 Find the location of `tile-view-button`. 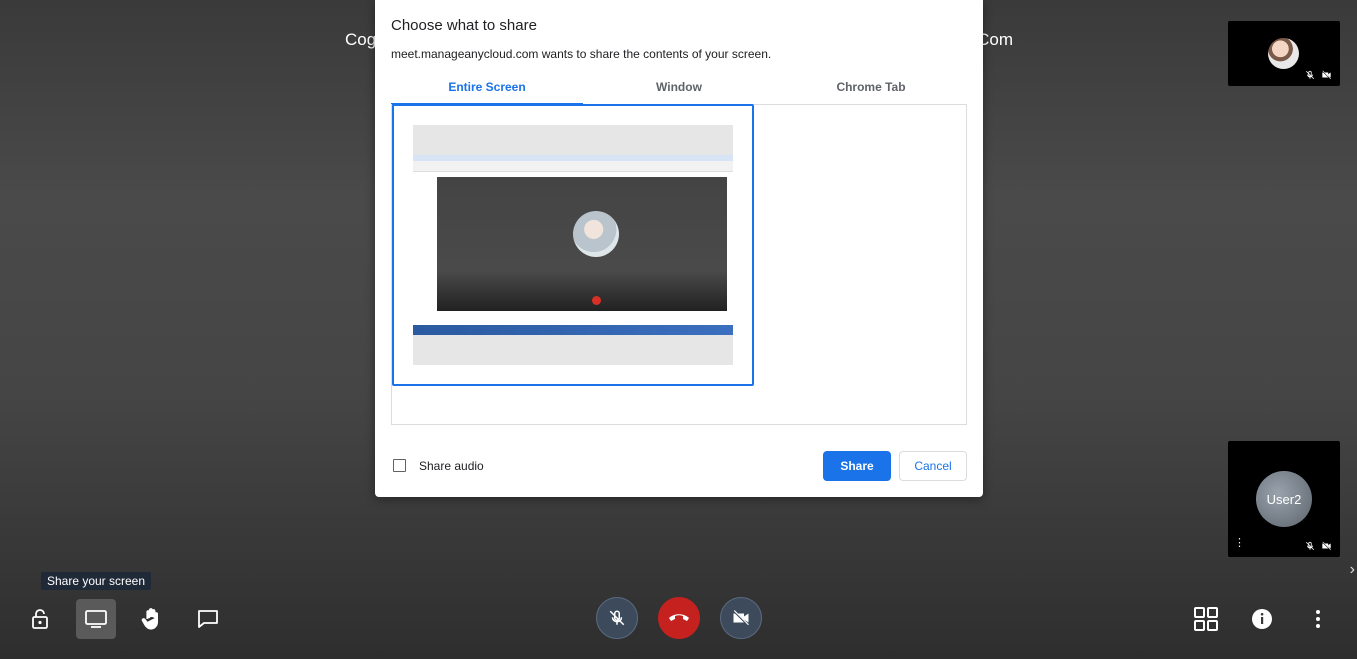

tile-view-button is located at coordinates (1206, 619).